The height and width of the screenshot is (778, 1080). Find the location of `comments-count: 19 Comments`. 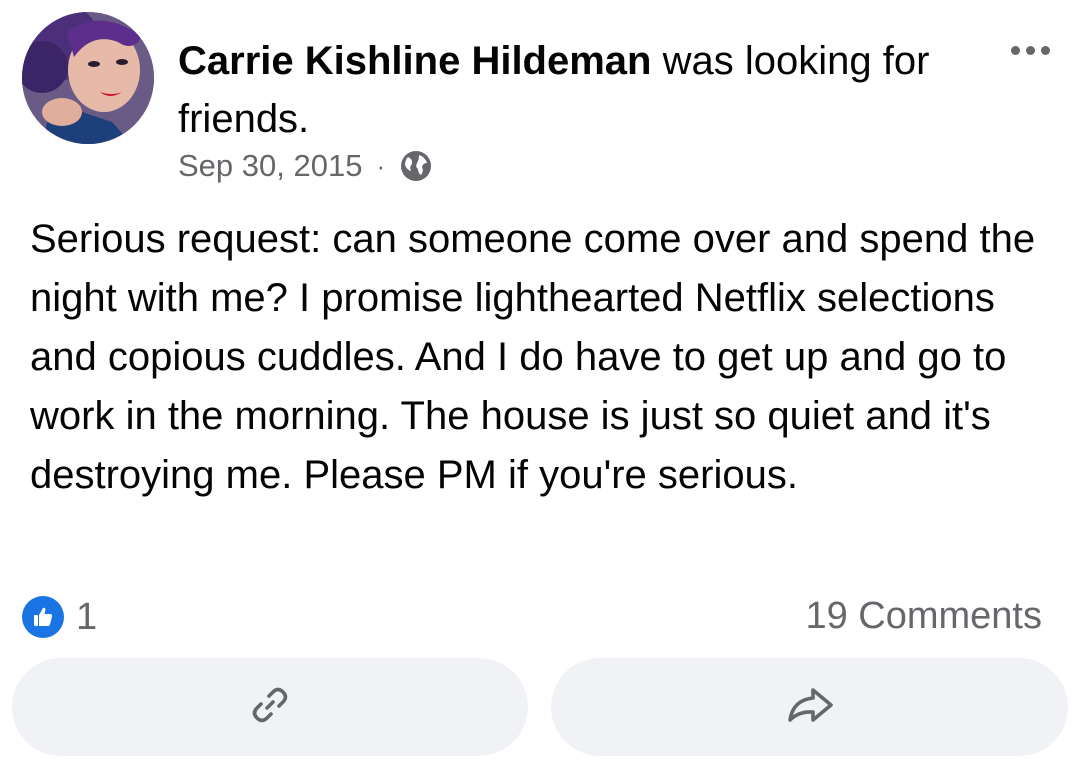

comments-count: 19 Comments is located at coordinates (923, 616).